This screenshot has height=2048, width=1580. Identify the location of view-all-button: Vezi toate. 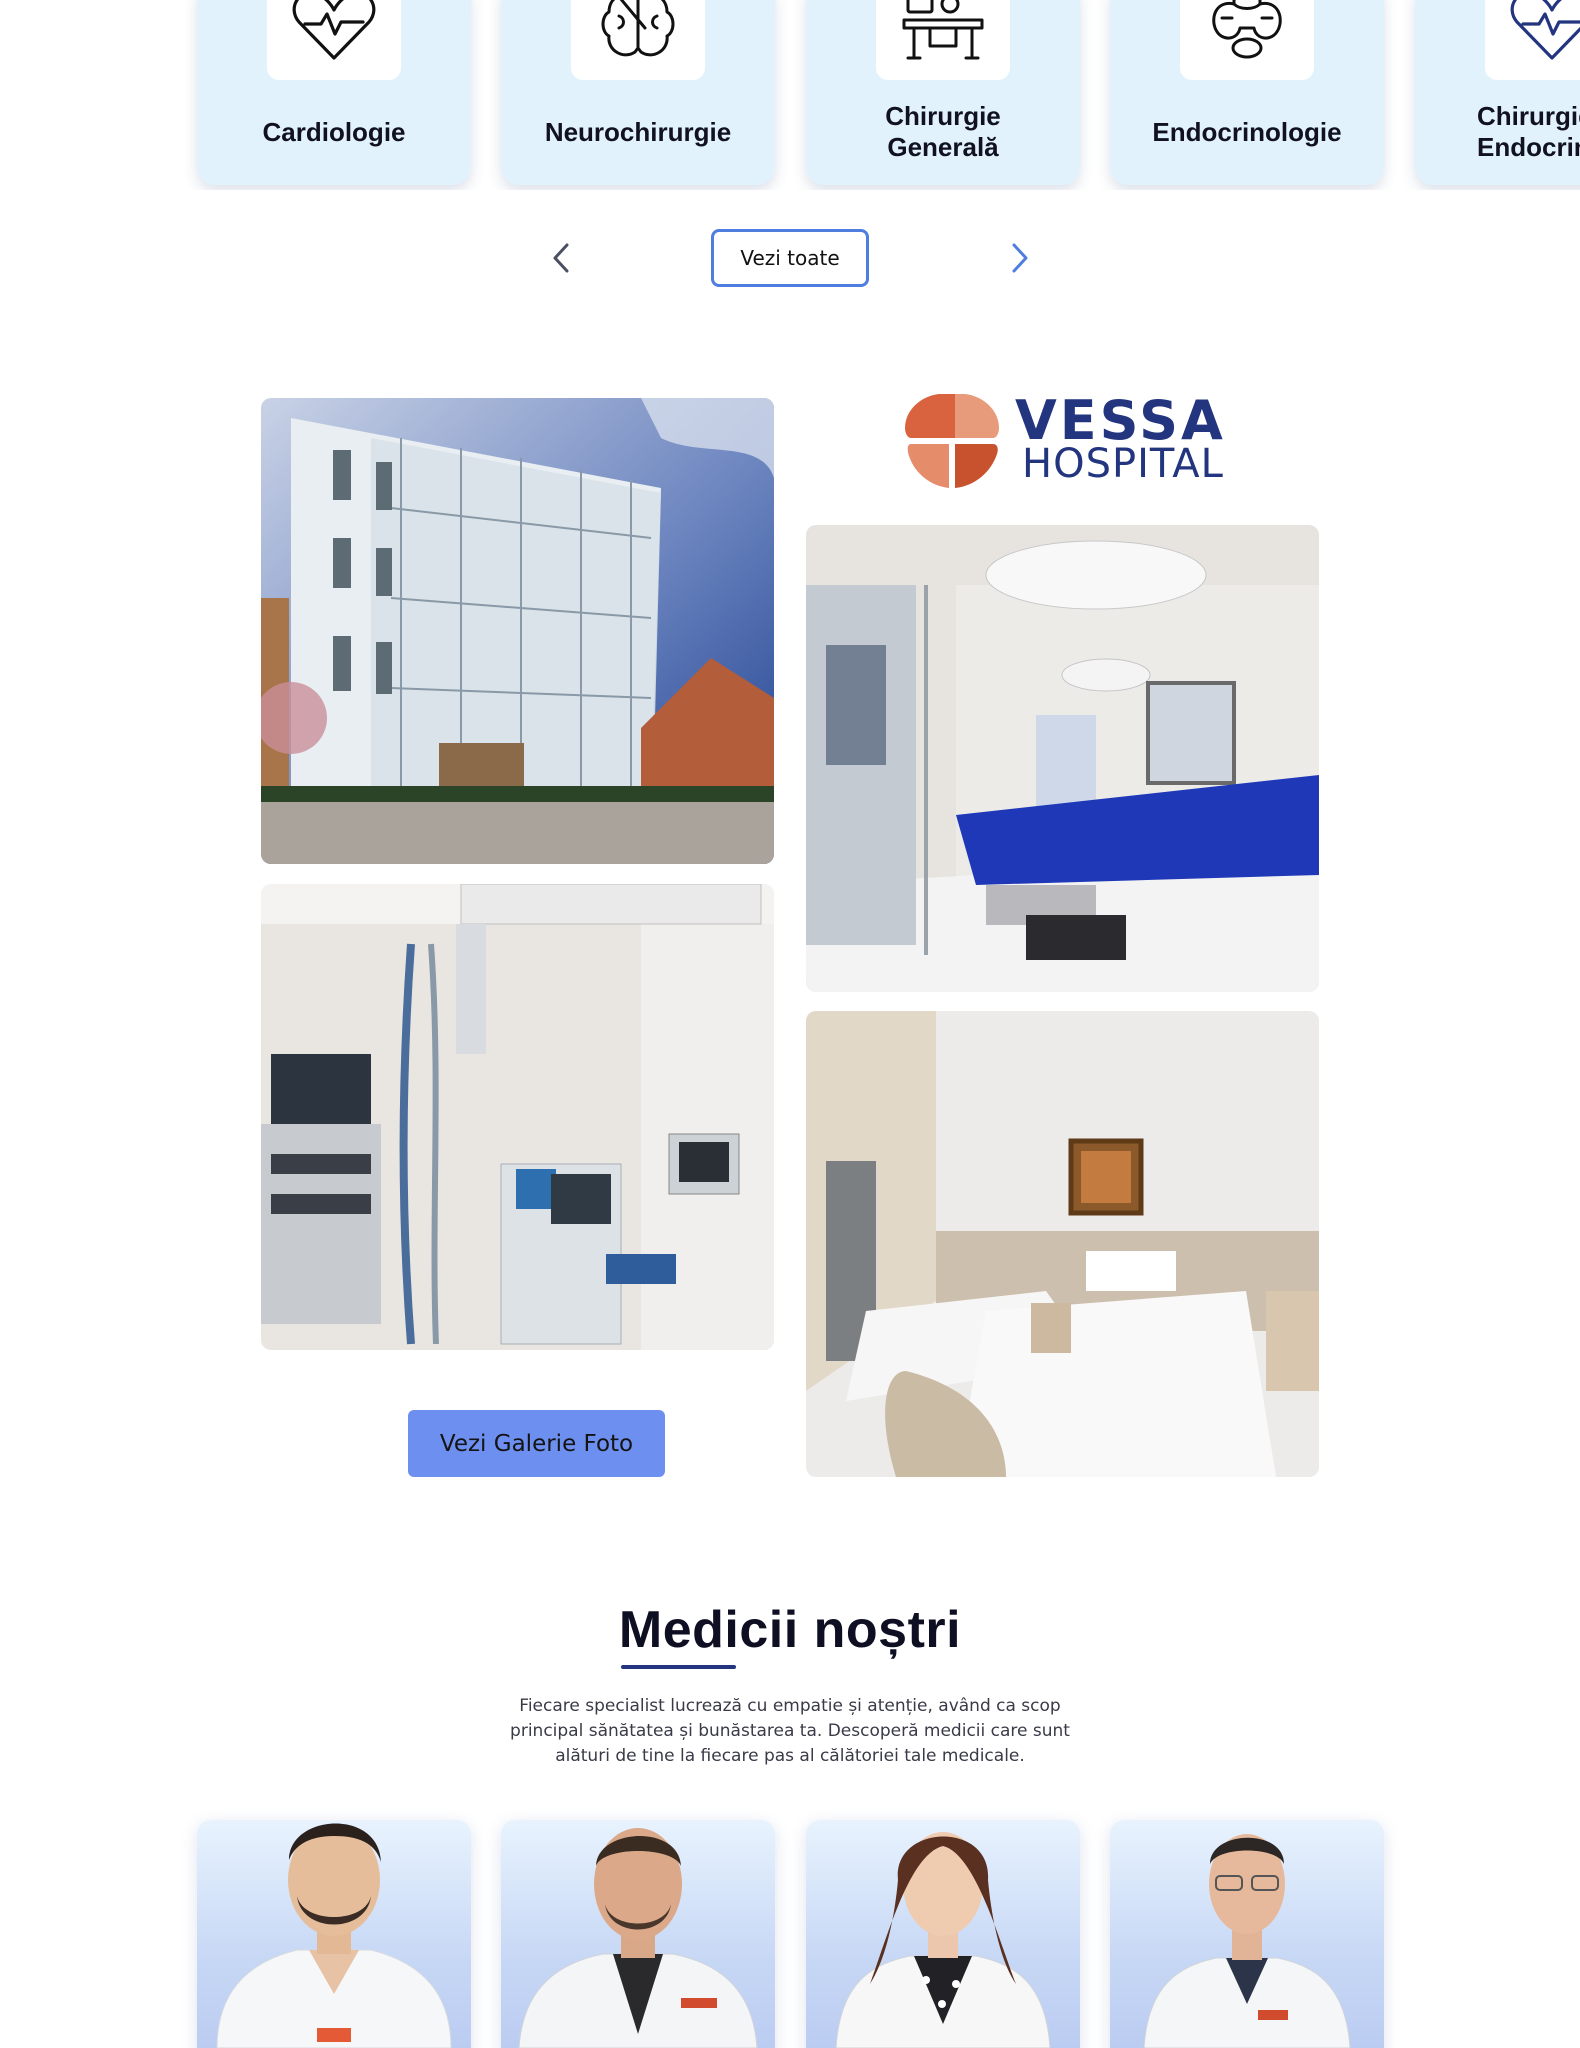
(790, 258).